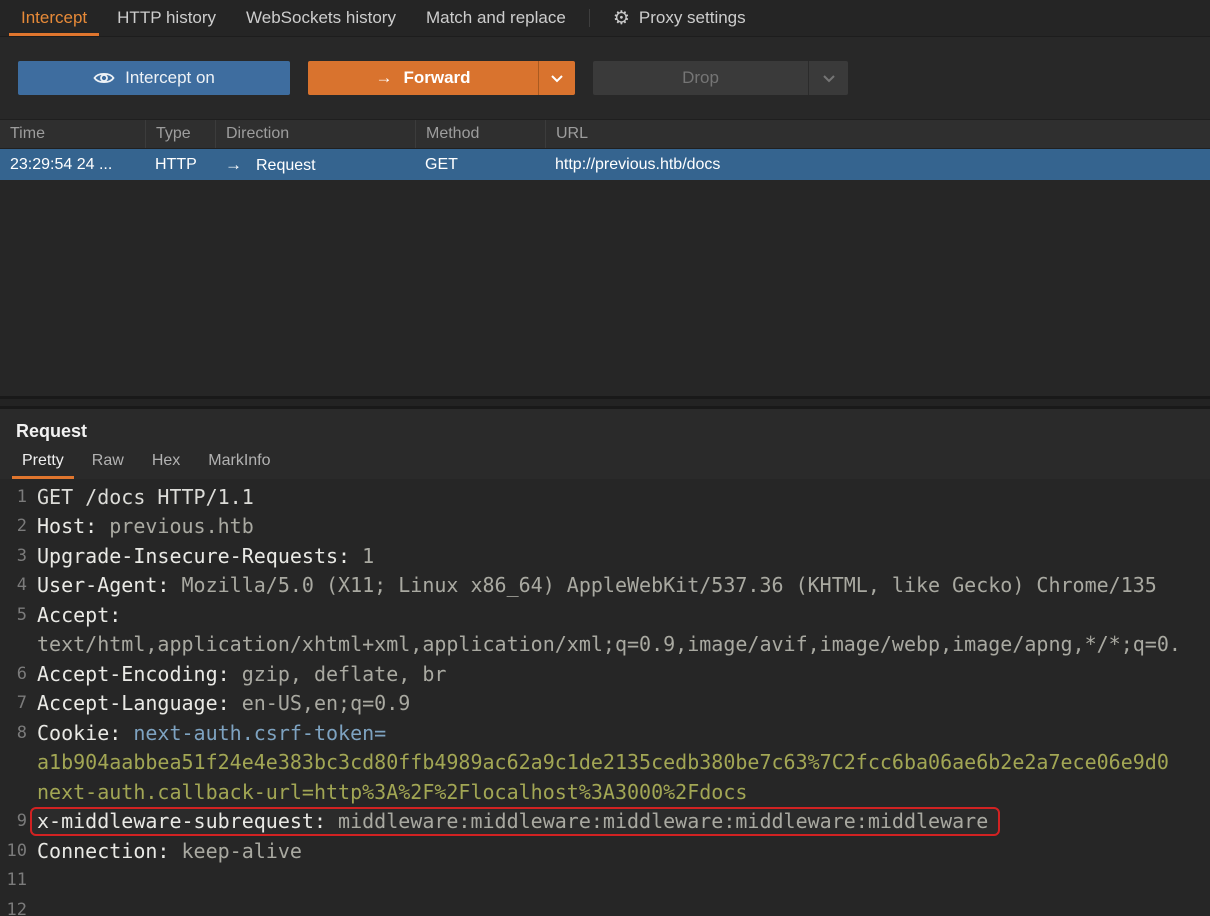 The height and width of the screenshot is (916, 1210). Describe the element at coordinates (605, 733) in the screenshot. I see `request-line: 8 Cookie: next-auth.csrf-token=` at that location.